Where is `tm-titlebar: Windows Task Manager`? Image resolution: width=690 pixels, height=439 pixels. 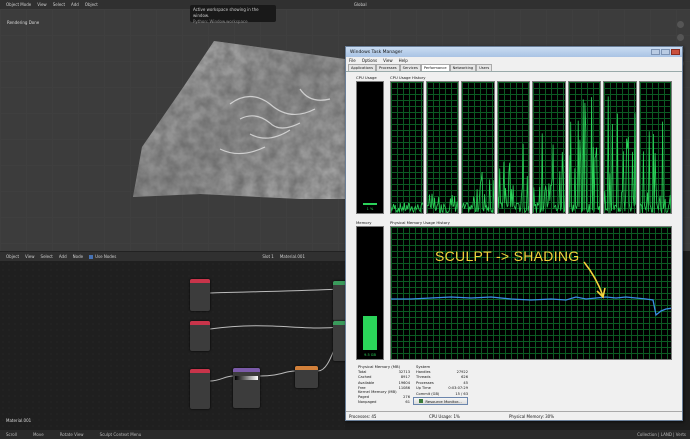
tm-titlebar: Windows Task Manager is located at coordinates (514, 52).